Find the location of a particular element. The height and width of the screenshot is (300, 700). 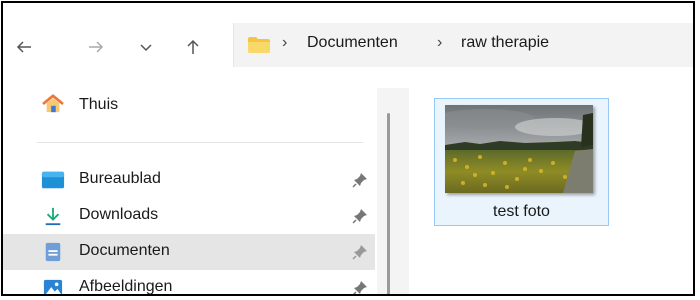

sidebar-item-bureaublad: Bureaublad is located at coordinates (189, 180).